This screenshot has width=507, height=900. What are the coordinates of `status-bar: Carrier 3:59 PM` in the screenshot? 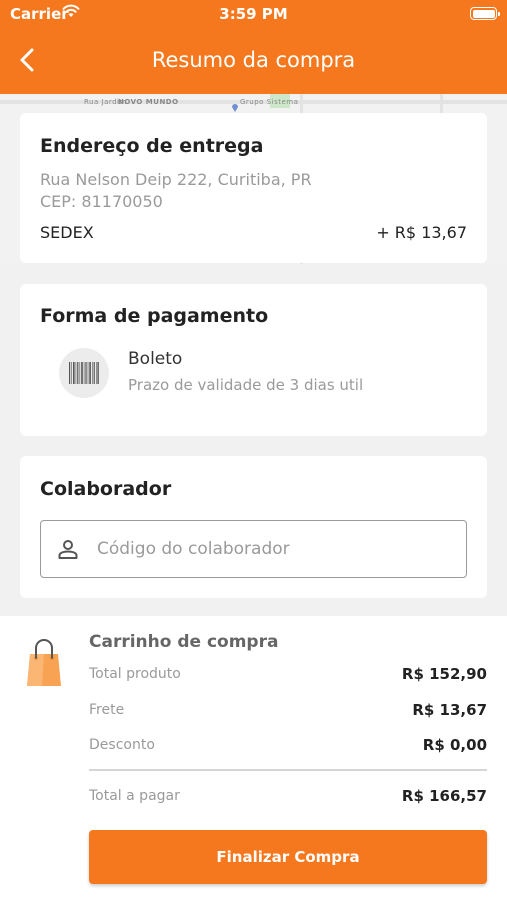 It's located at (253, 14).